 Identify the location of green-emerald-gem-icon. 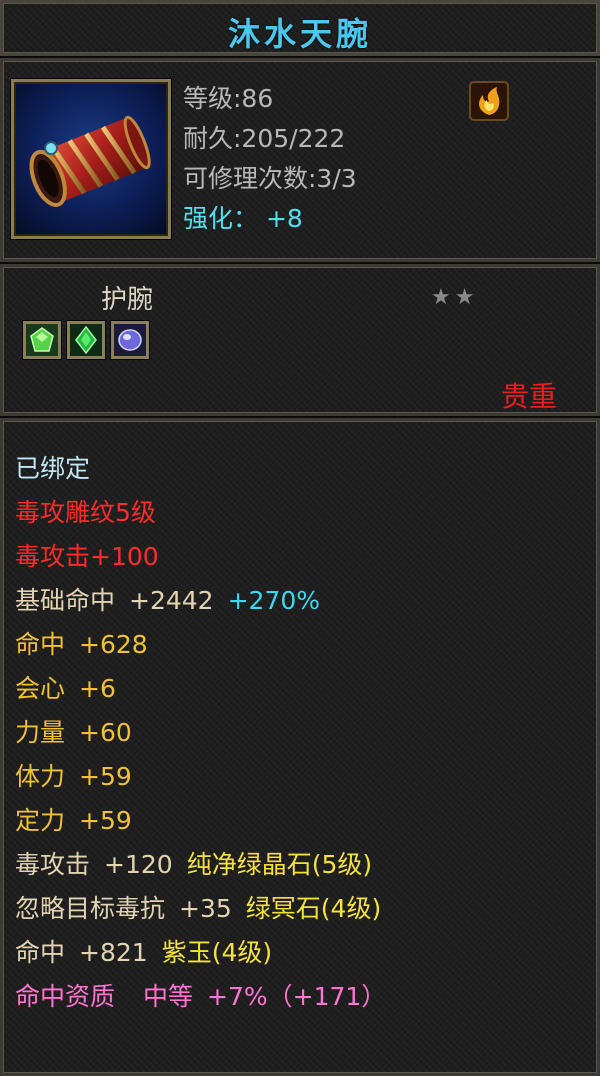
(86, 340).